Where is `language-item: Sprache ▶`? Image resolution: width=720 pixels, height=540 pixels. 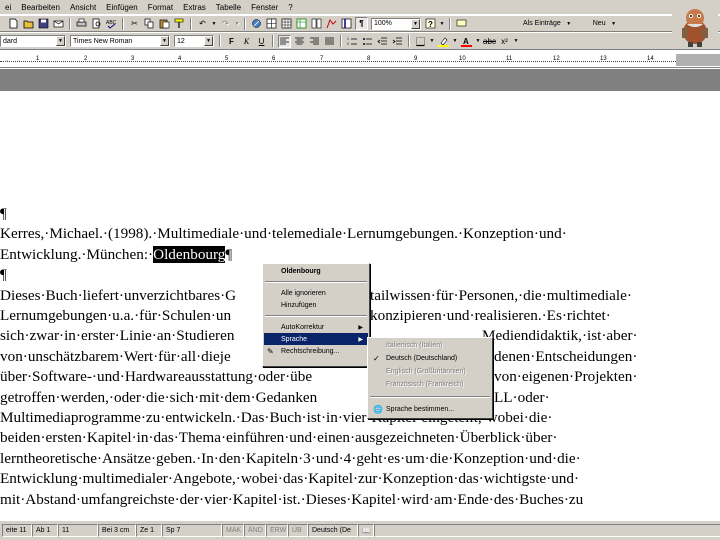
language-item: Sprache ▶ is located at coordinates (316, 339).